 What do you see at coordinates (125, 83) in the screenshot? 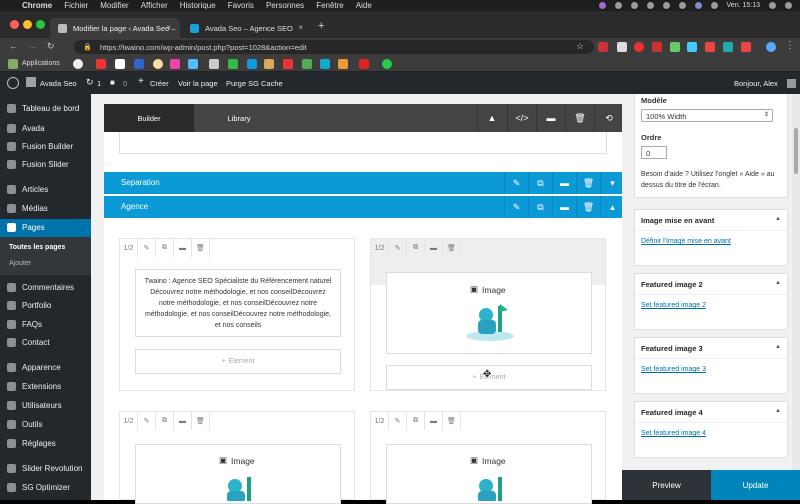
I see `comments-count: 0` at bounding box center [125, 83].